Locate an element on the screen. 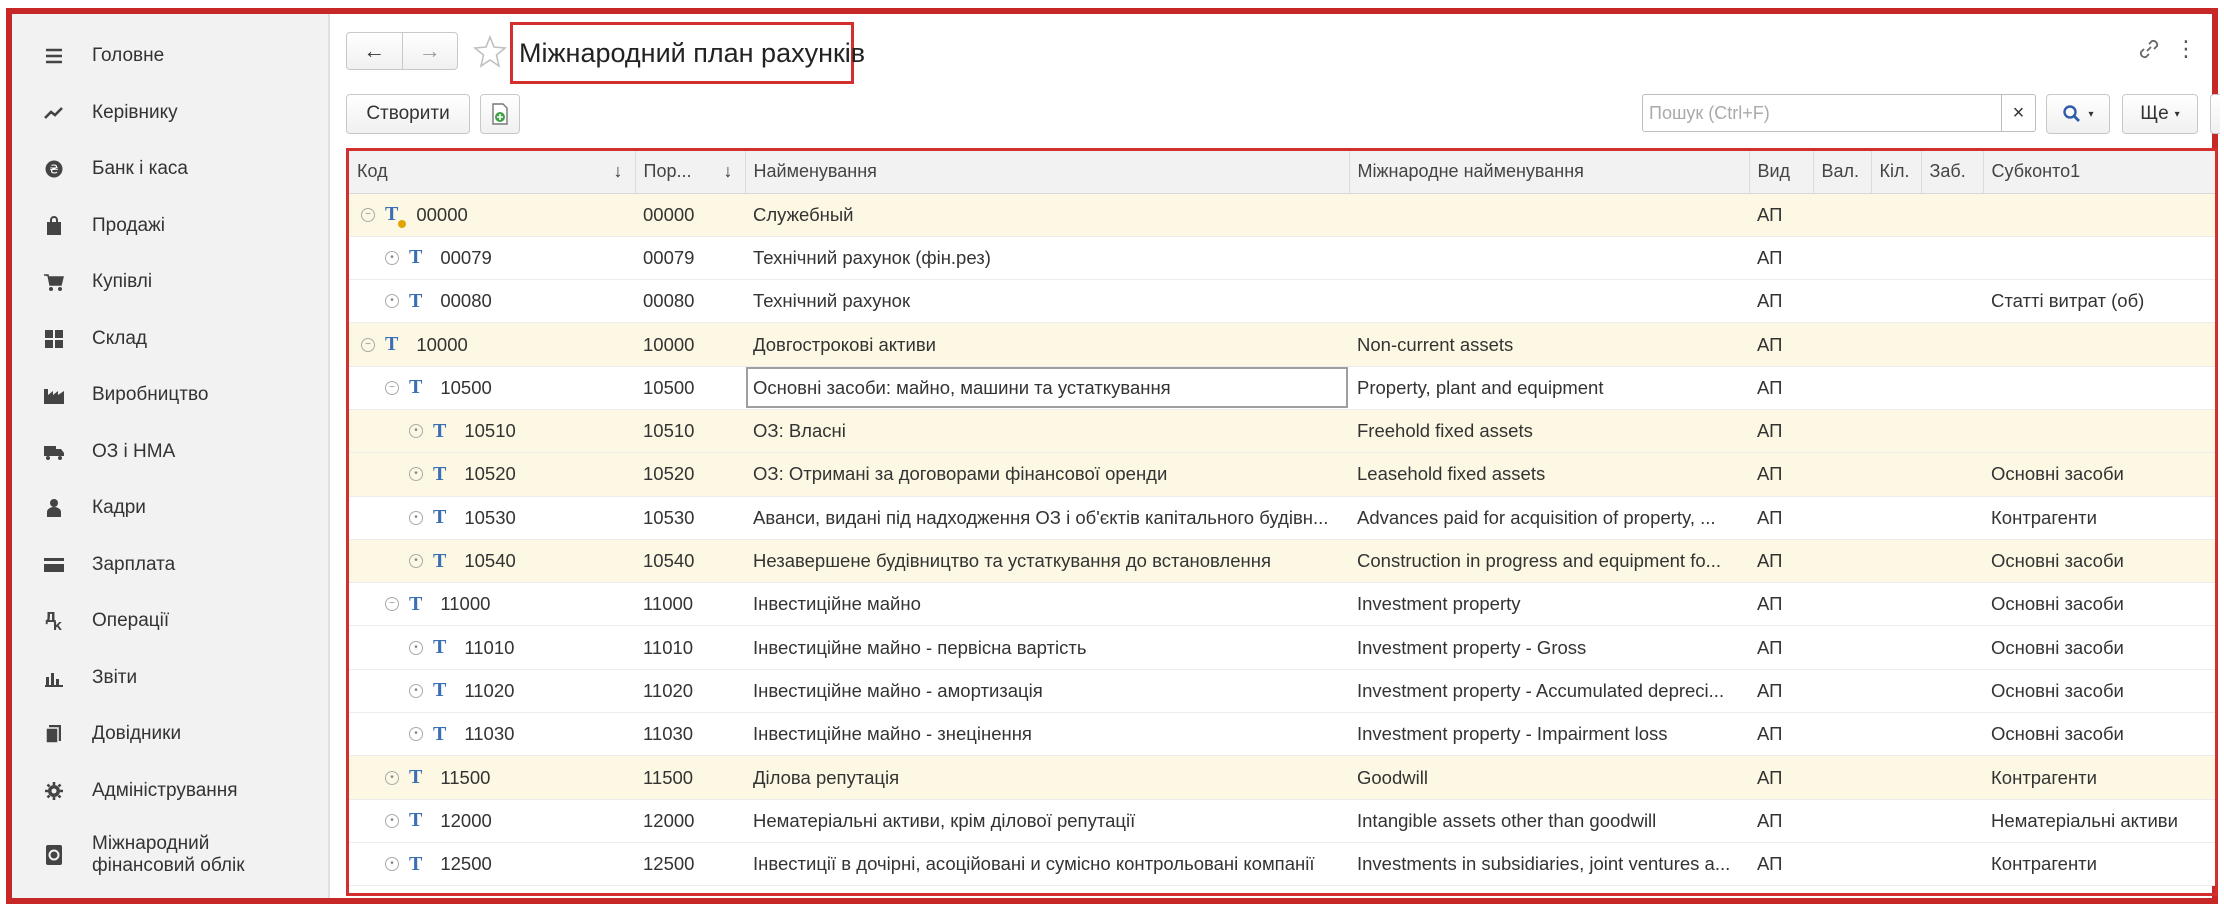  cell-code: • T 12000 is located at coordinates (492, 821).